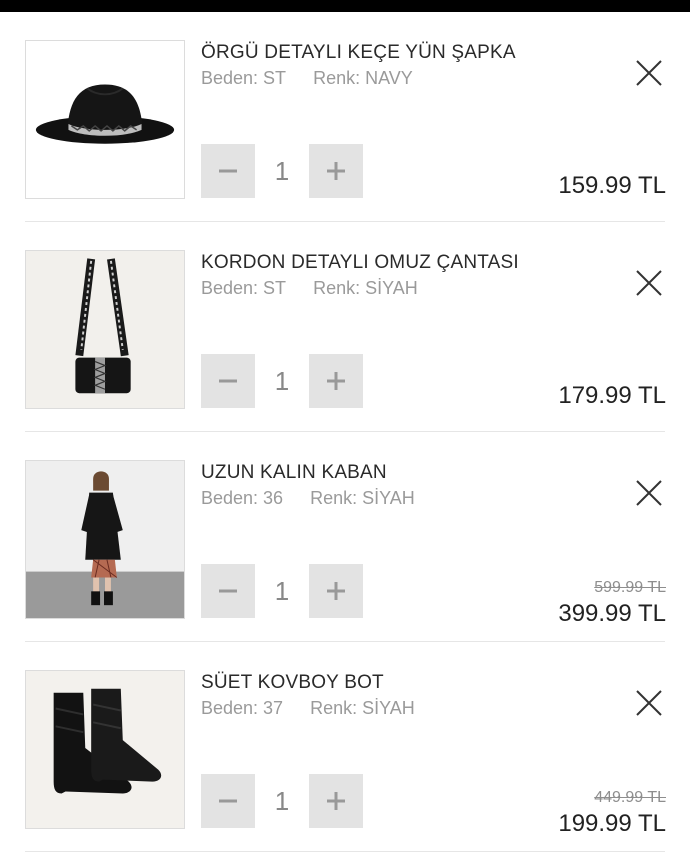  I want to click on hat-image, so click(105, 119).